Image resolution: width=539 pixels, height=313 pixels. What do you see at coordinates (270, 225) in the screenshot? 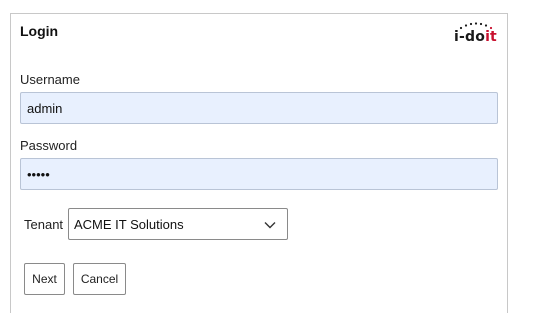
I see `chevron-down-icon` at bounding box center [270, 225].